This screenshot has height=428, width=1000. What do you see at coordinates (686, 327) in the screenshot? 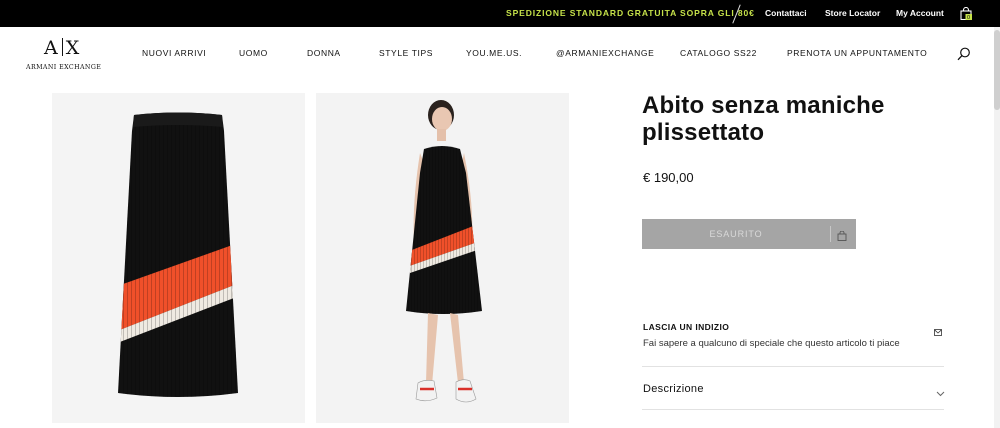
I see `hint-heading: LASCIA UN INDIZIO` at bounding box center [686, 327].